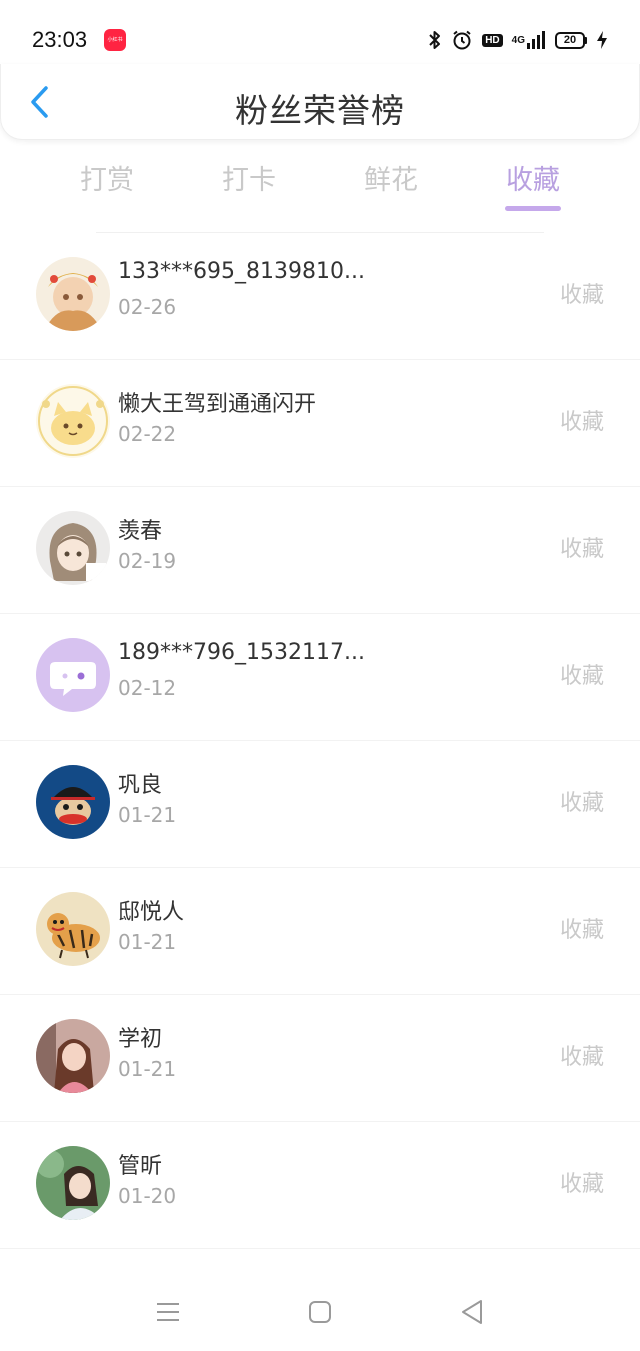 The width and height of the screenshot is (640, 1351). I want to click on menu-button, so click(168, 1314).